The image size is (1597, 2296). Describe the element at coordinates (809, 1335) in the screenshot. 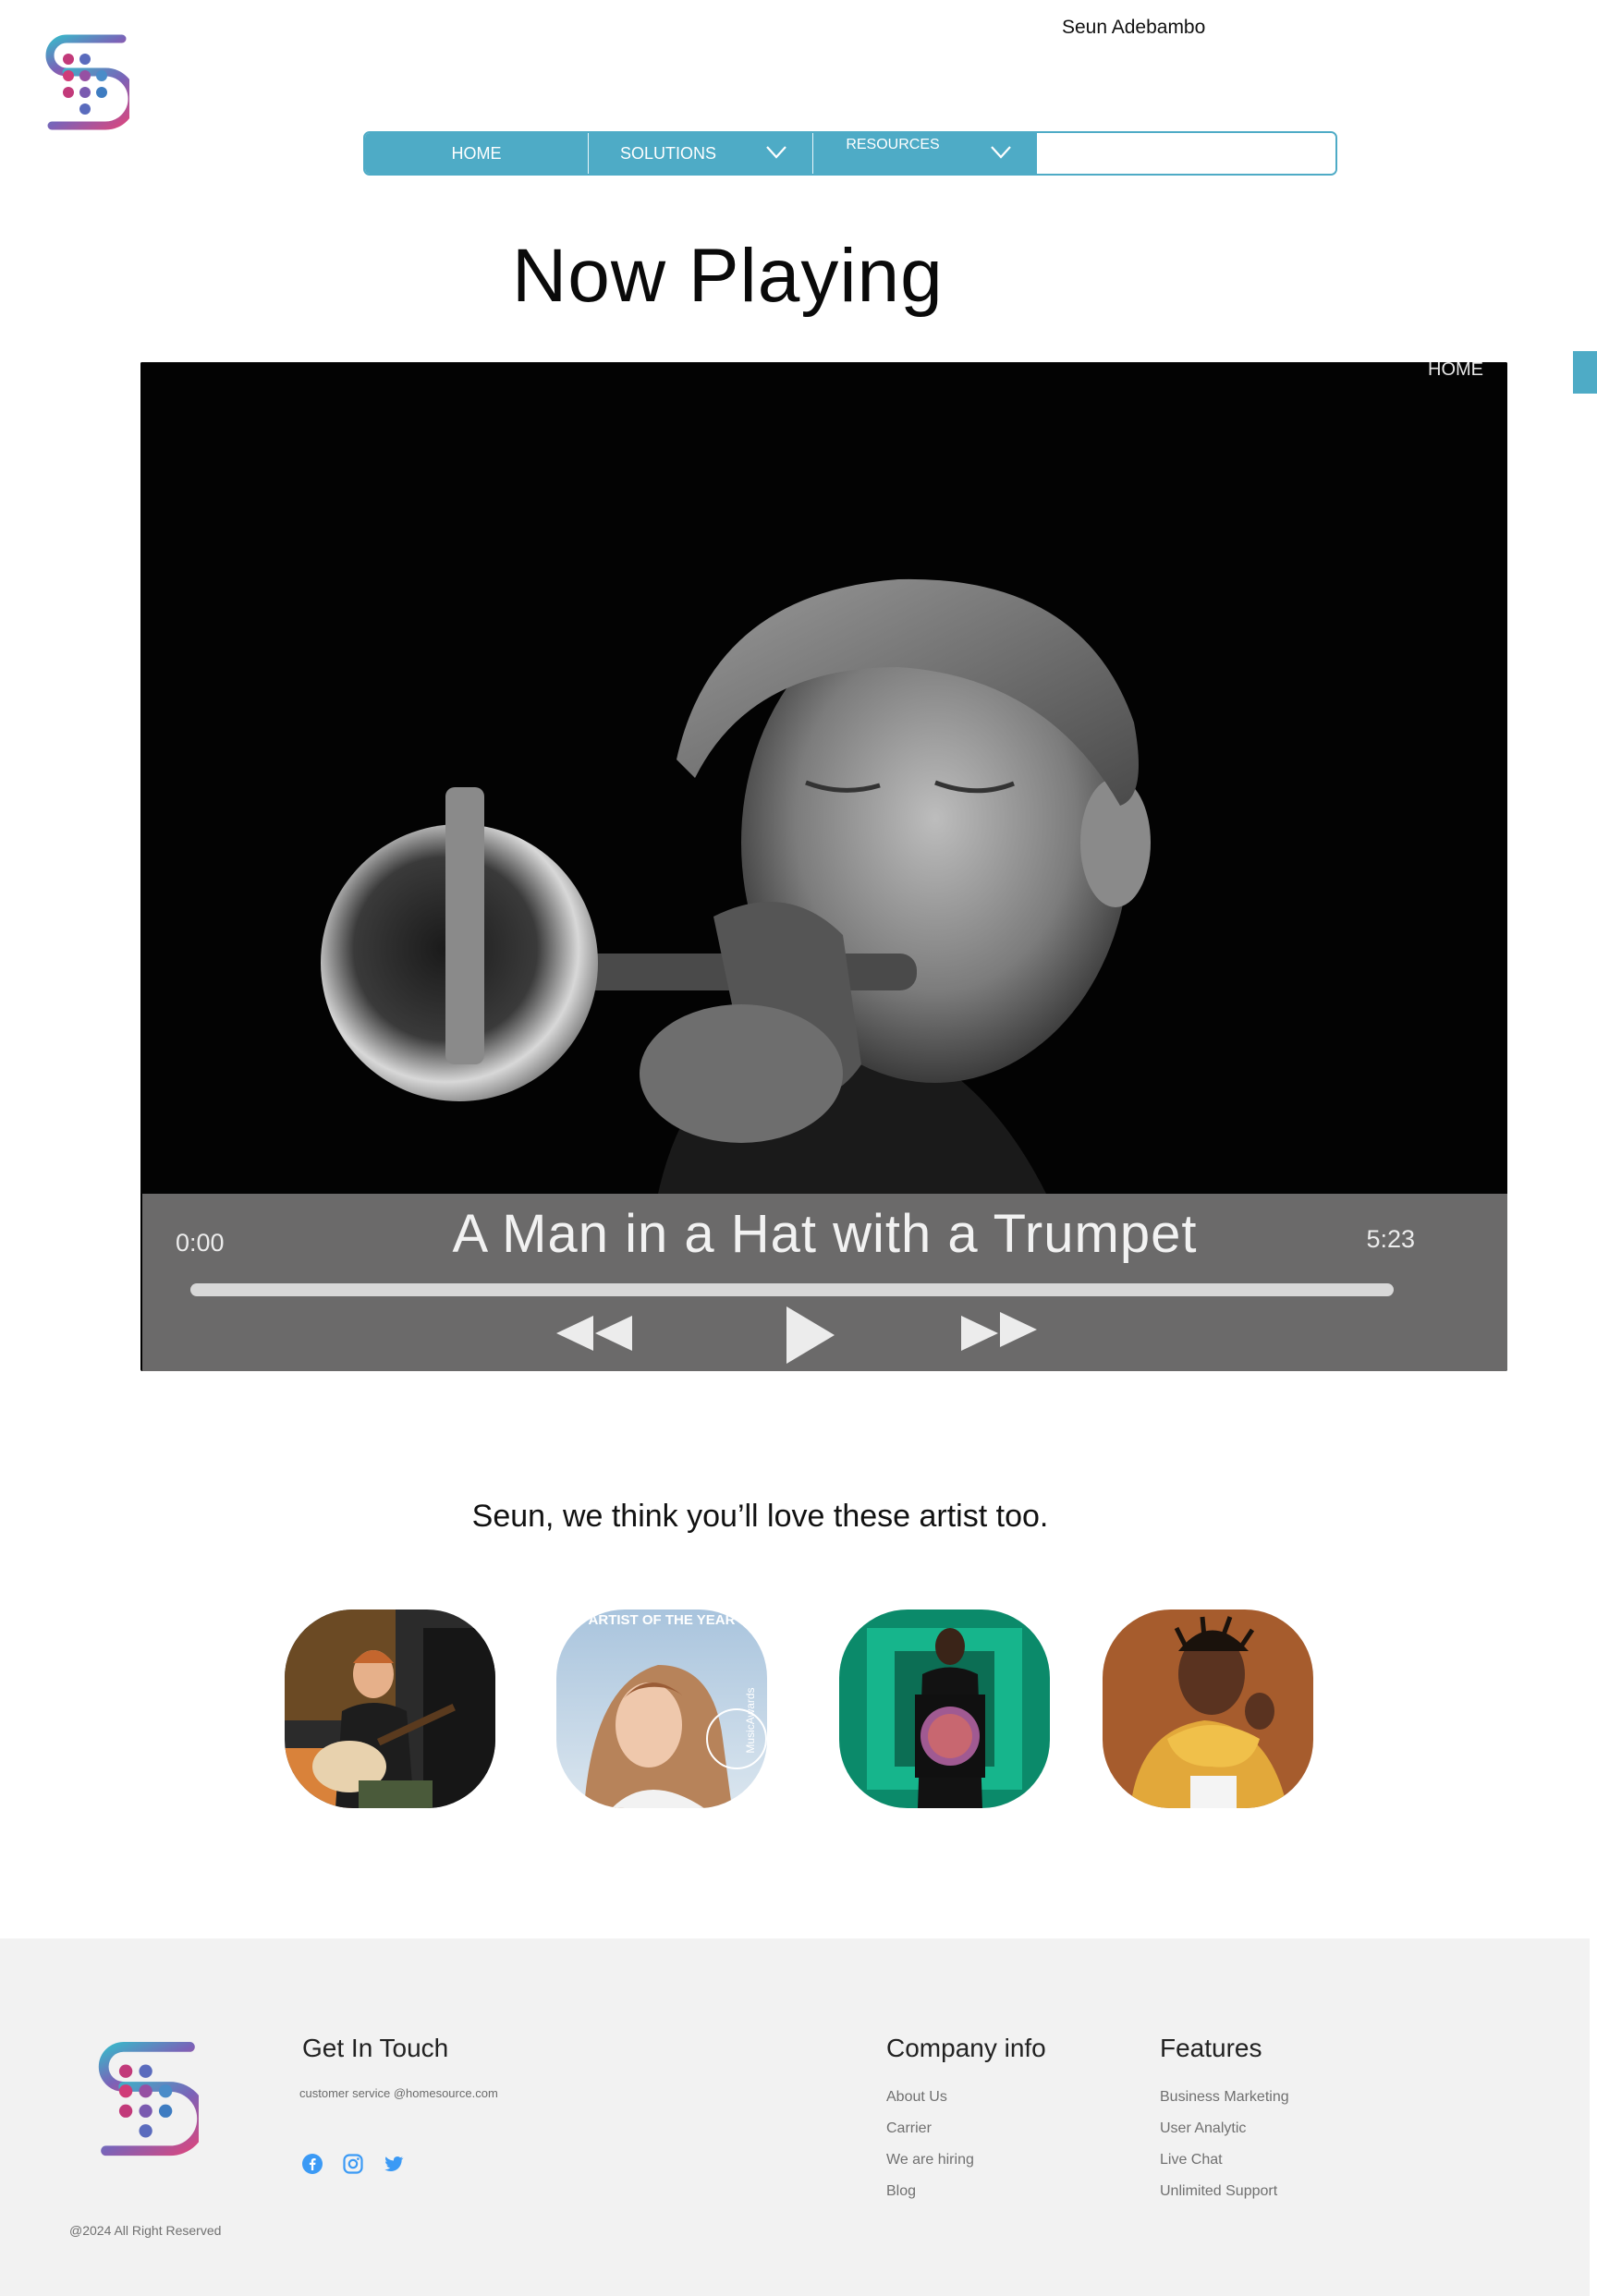

I see `play-icon` at that location.